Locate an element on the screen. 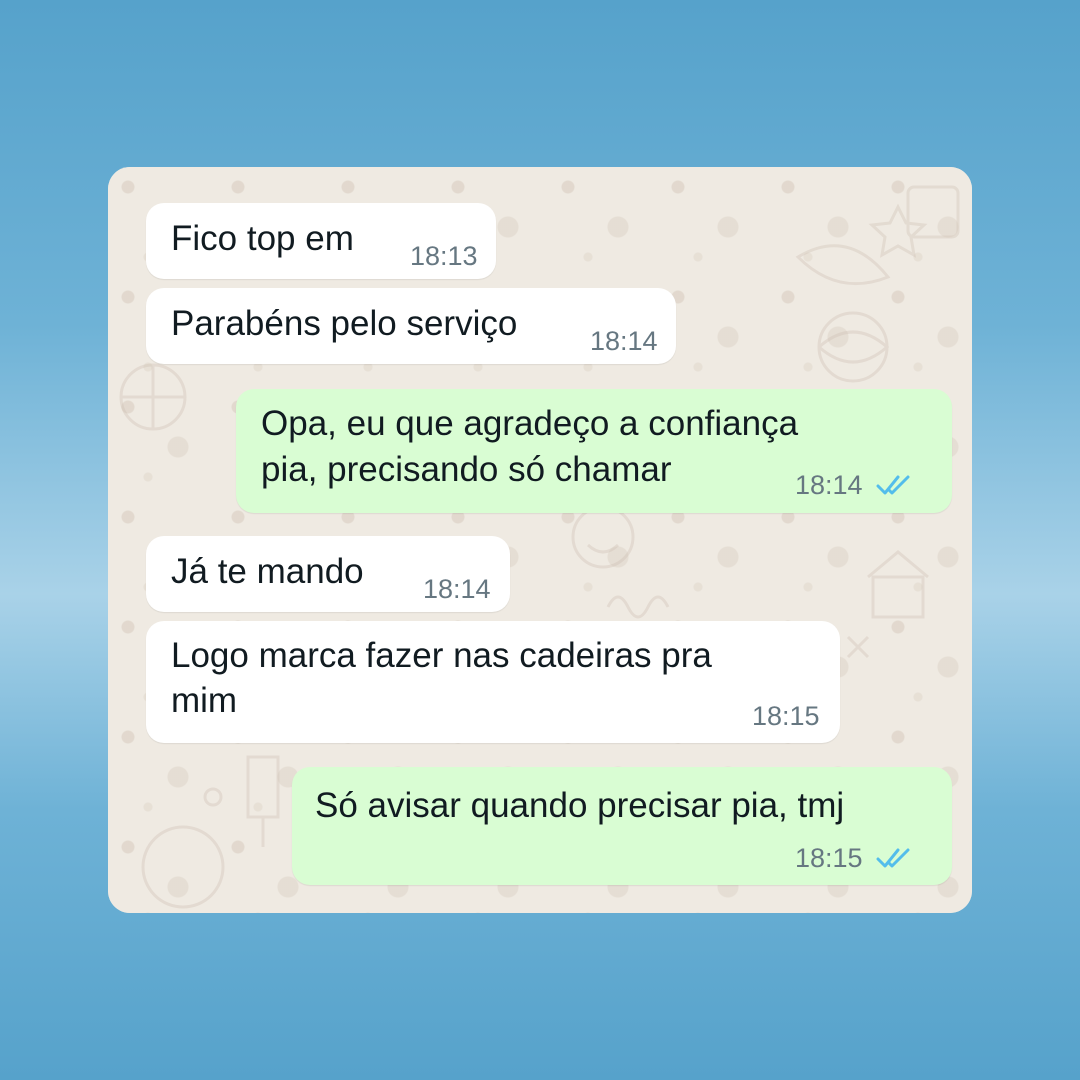 This screenshot has width=1080, height=1080. message-text-line-1: Logo marca fazer nas cadeiras pra is located at coordinates (441, 655).